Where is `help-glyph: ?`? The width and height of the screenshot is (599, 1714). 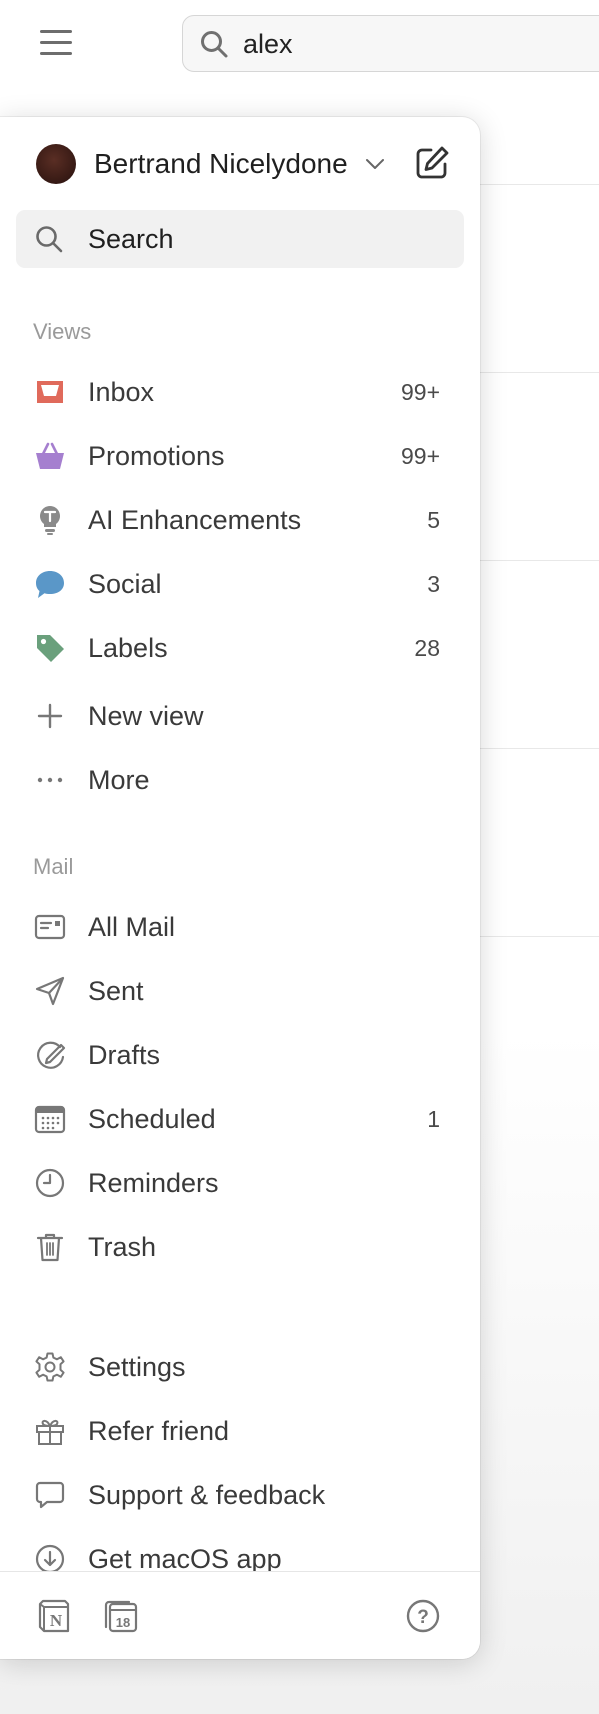
help-glyph: ? is located at coordinates (423, 1617).